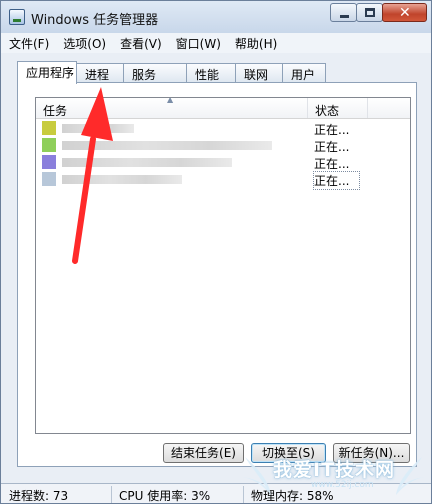 The width and height of the screenshot is (432, 504). Describe the element at coordinates (170, 100) in the screenshot. I see `sort-ascending-icon: ▲` at that location.